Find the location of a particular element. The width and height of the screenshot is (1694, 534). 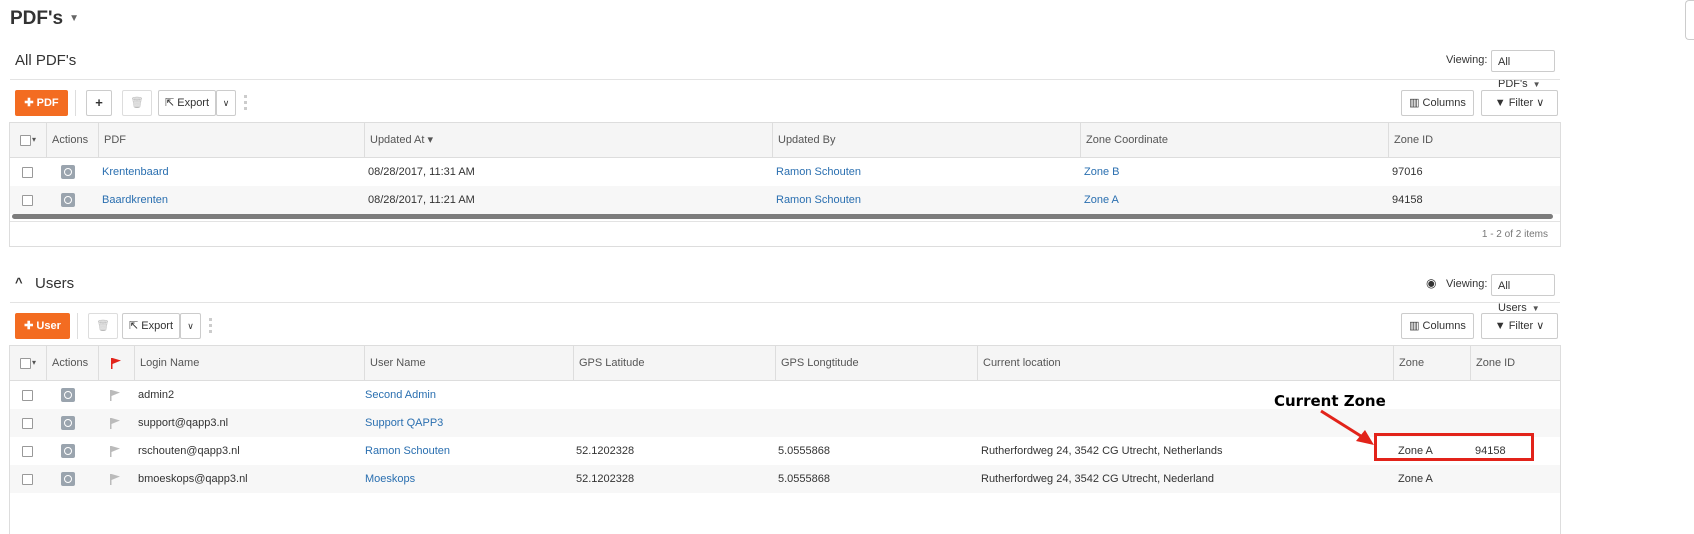

column-header: Updated At ▾ is located at coordinates (568, 140).